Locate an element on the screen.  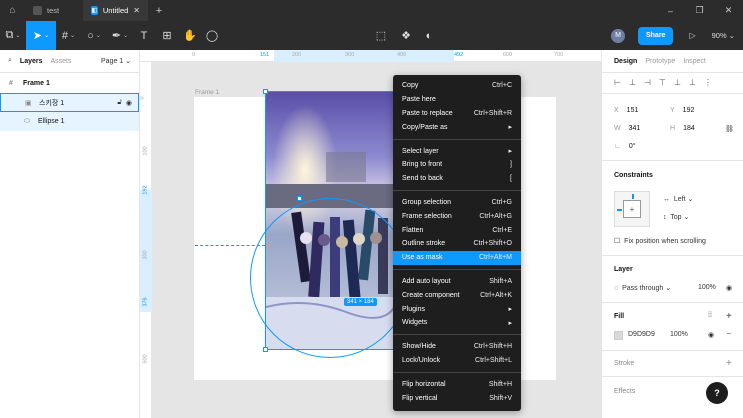
y-field: Y 192 is located at coordinates (682, 110).